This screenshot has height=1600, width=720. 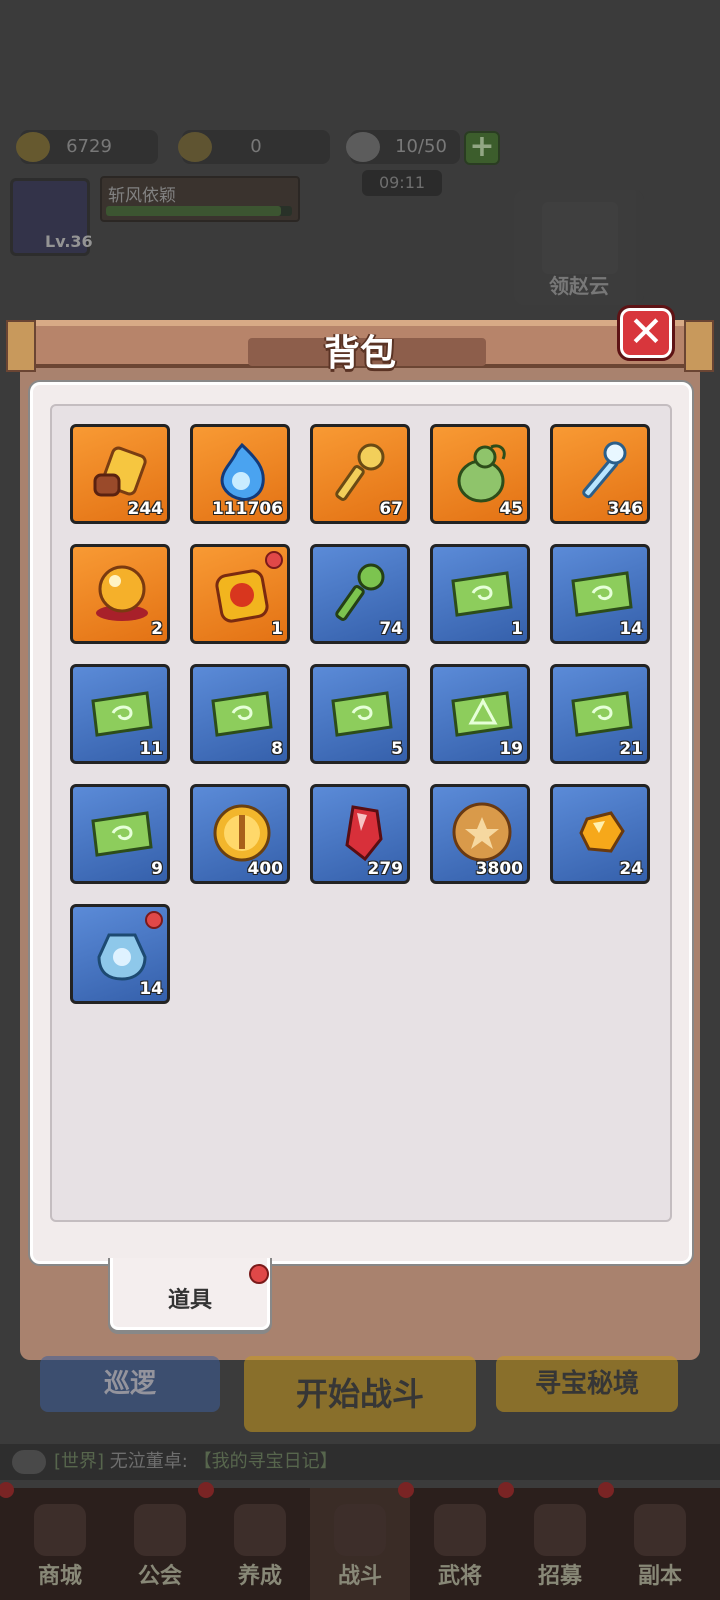 I want to click on chat-message: 【我的寻宝日记】, so click(x=266, y=1461).